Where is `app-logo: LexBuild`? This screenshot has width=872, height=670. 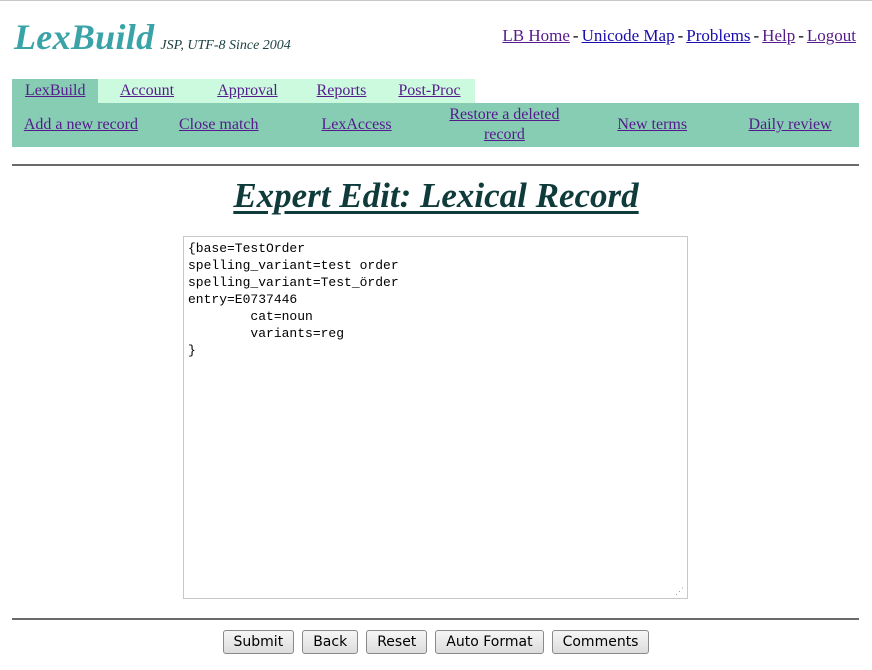
app-logo: LexBuild is located at coordinates (84, 37).